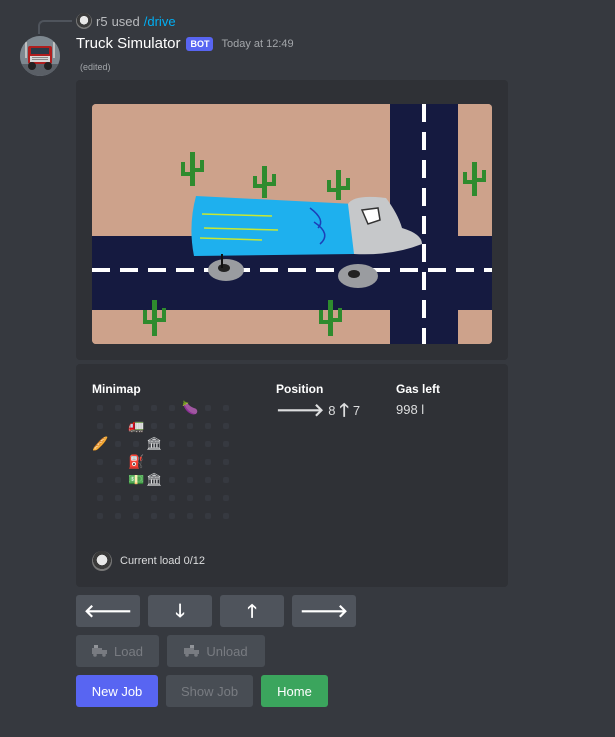 This screenshot has height=737, width=615. I want to click on load-label: Load, so click(128, 651).